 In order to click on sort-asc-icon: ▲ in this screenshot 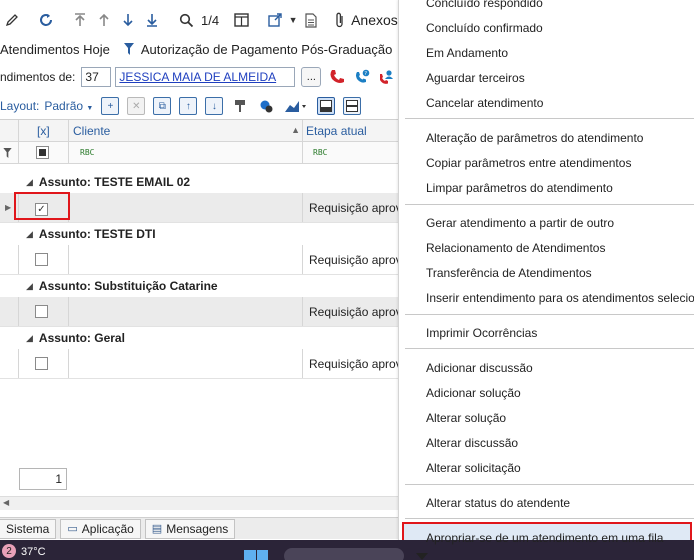, I will do `click(295, 130)`.